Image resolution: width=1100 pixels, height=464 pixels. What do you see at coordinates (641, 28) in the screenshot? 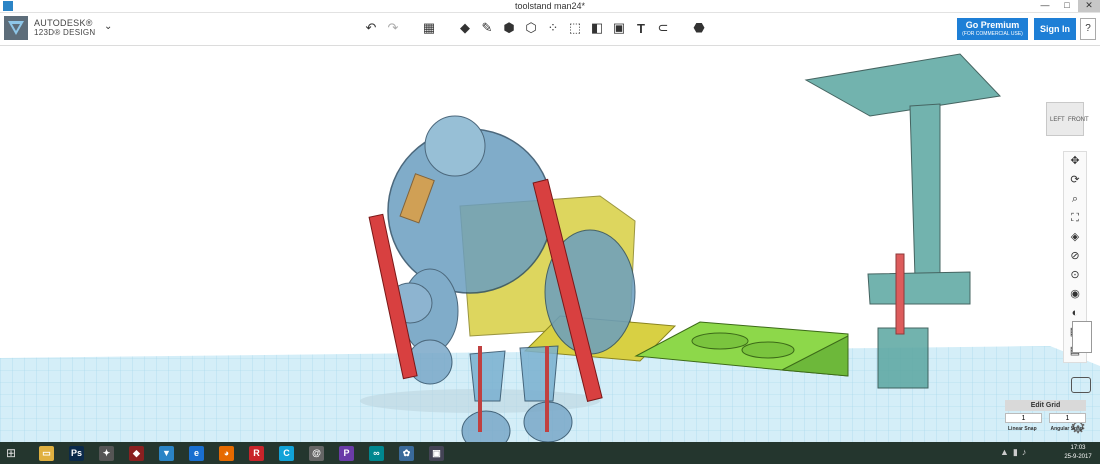
I see `text-tool-icon: T` at bounding box center [641, 28].